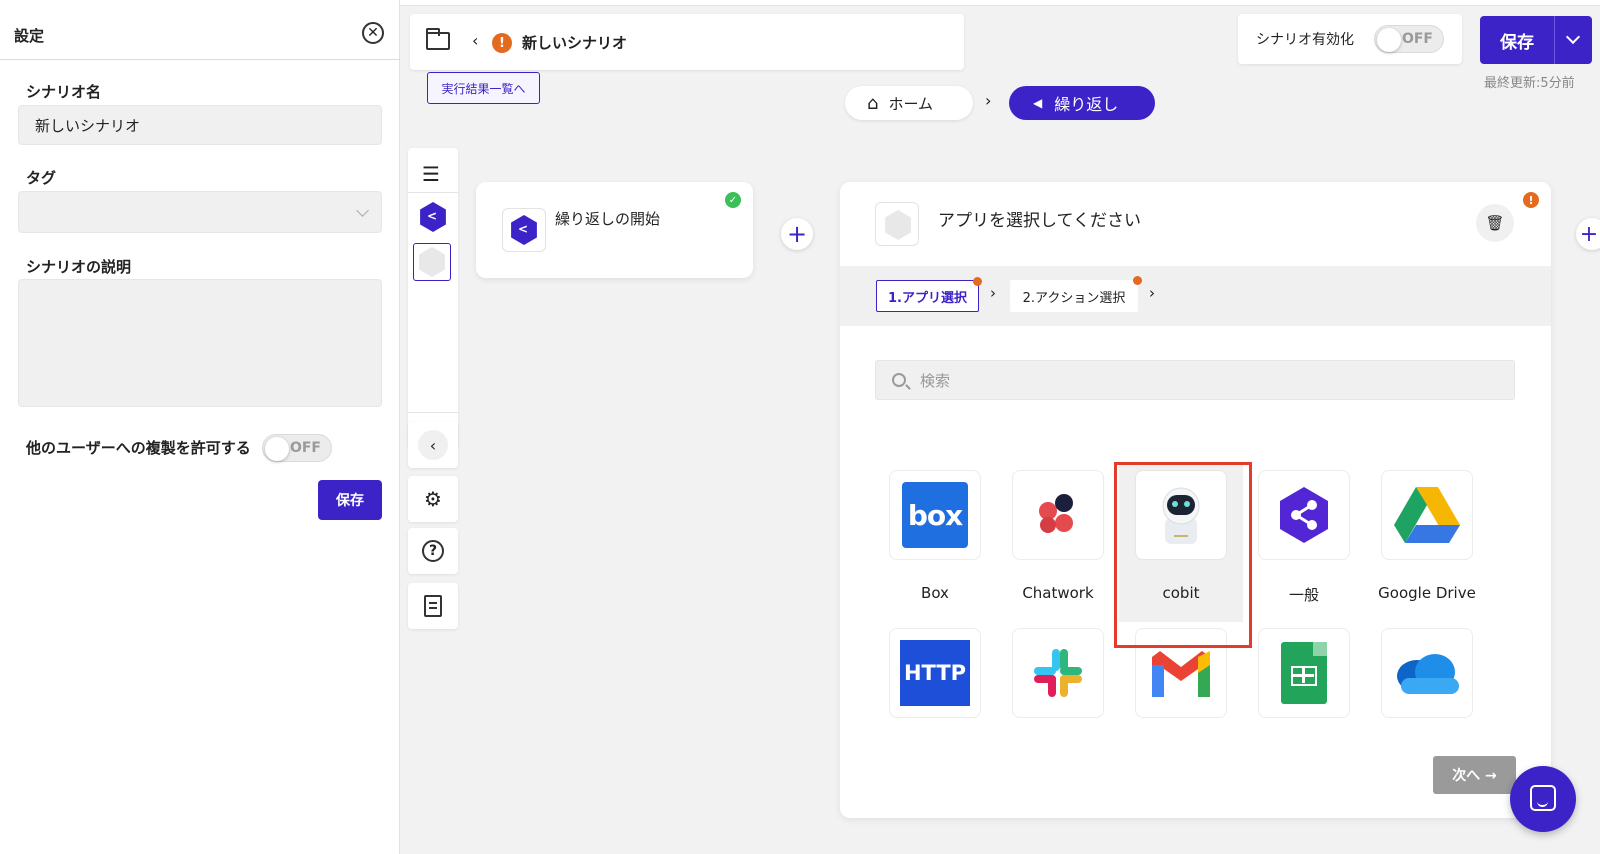  I want to click on step-tabs: 1.アプリ選択 › 2.アクション選択 ›, so click(1195, 296).